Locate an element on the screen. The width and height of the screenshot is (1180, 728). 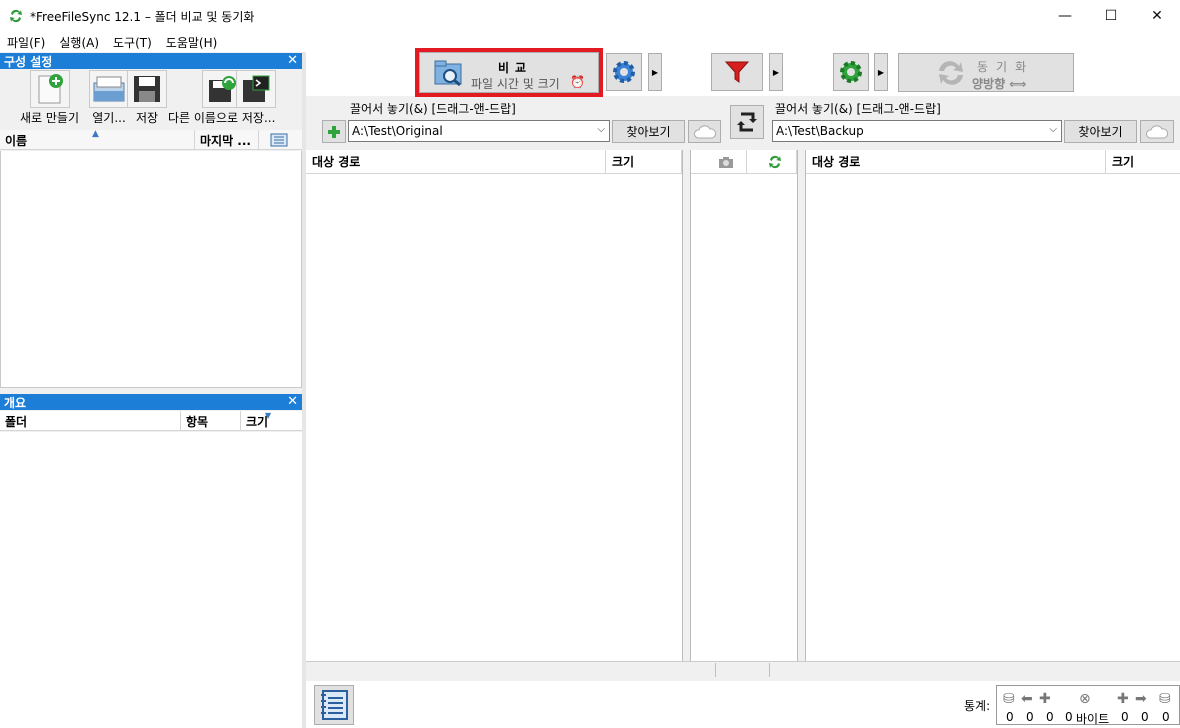
sync-settings-button is located at coordinates (851, 72).